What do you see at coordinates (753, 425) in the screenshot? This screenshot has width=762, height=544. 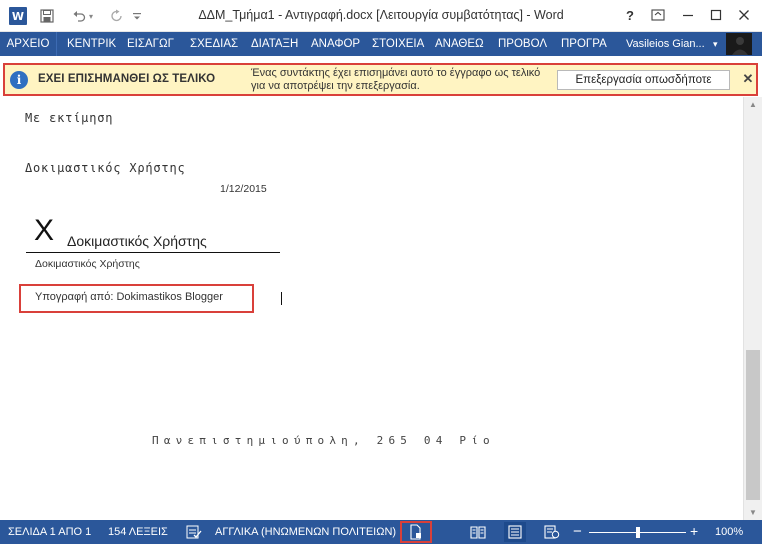 I see `scrollbar-thumb` at bounding box center [753, 425].